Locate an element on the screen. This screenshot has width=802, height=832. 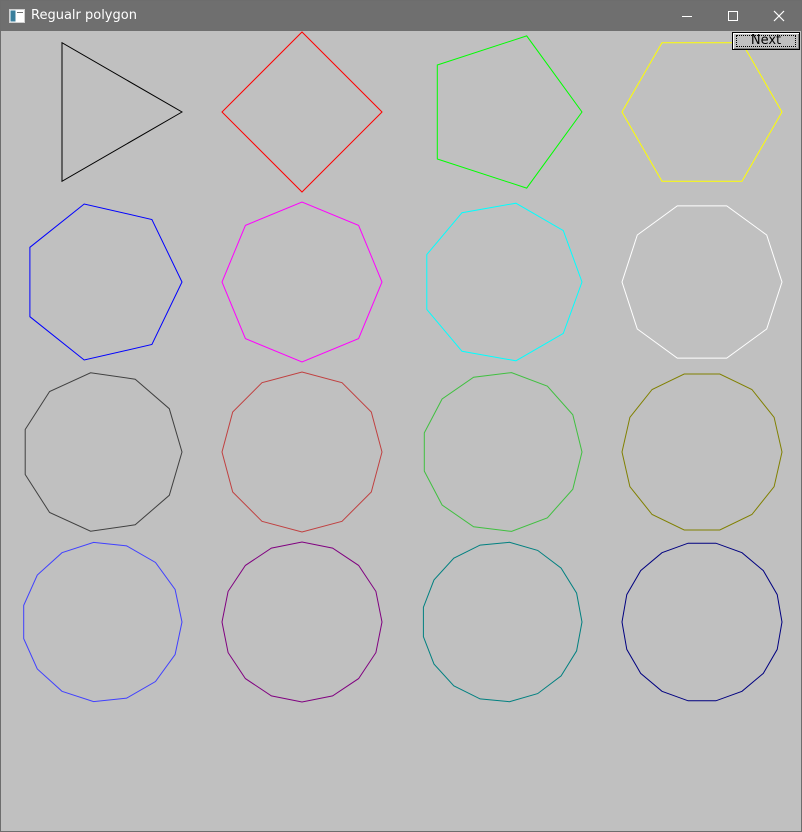
polygon-9-sides is located at coordinates (504, 282).